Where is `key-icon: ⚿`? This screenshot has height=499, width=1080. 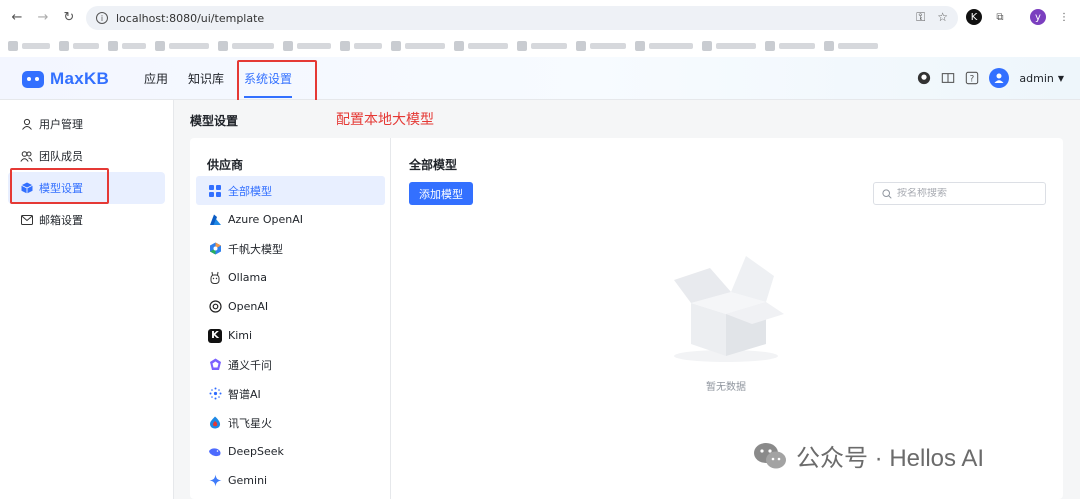 key-icon: ⚿ is located at coordinates (920, 17).